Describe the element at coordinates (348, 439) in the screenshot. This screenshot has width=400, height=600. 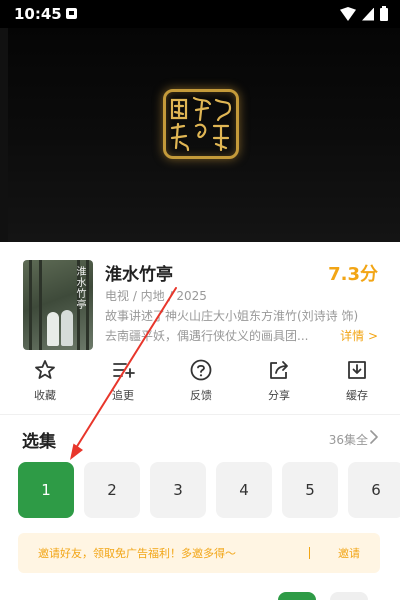
I see `episodes-count: 36集全` at that location.